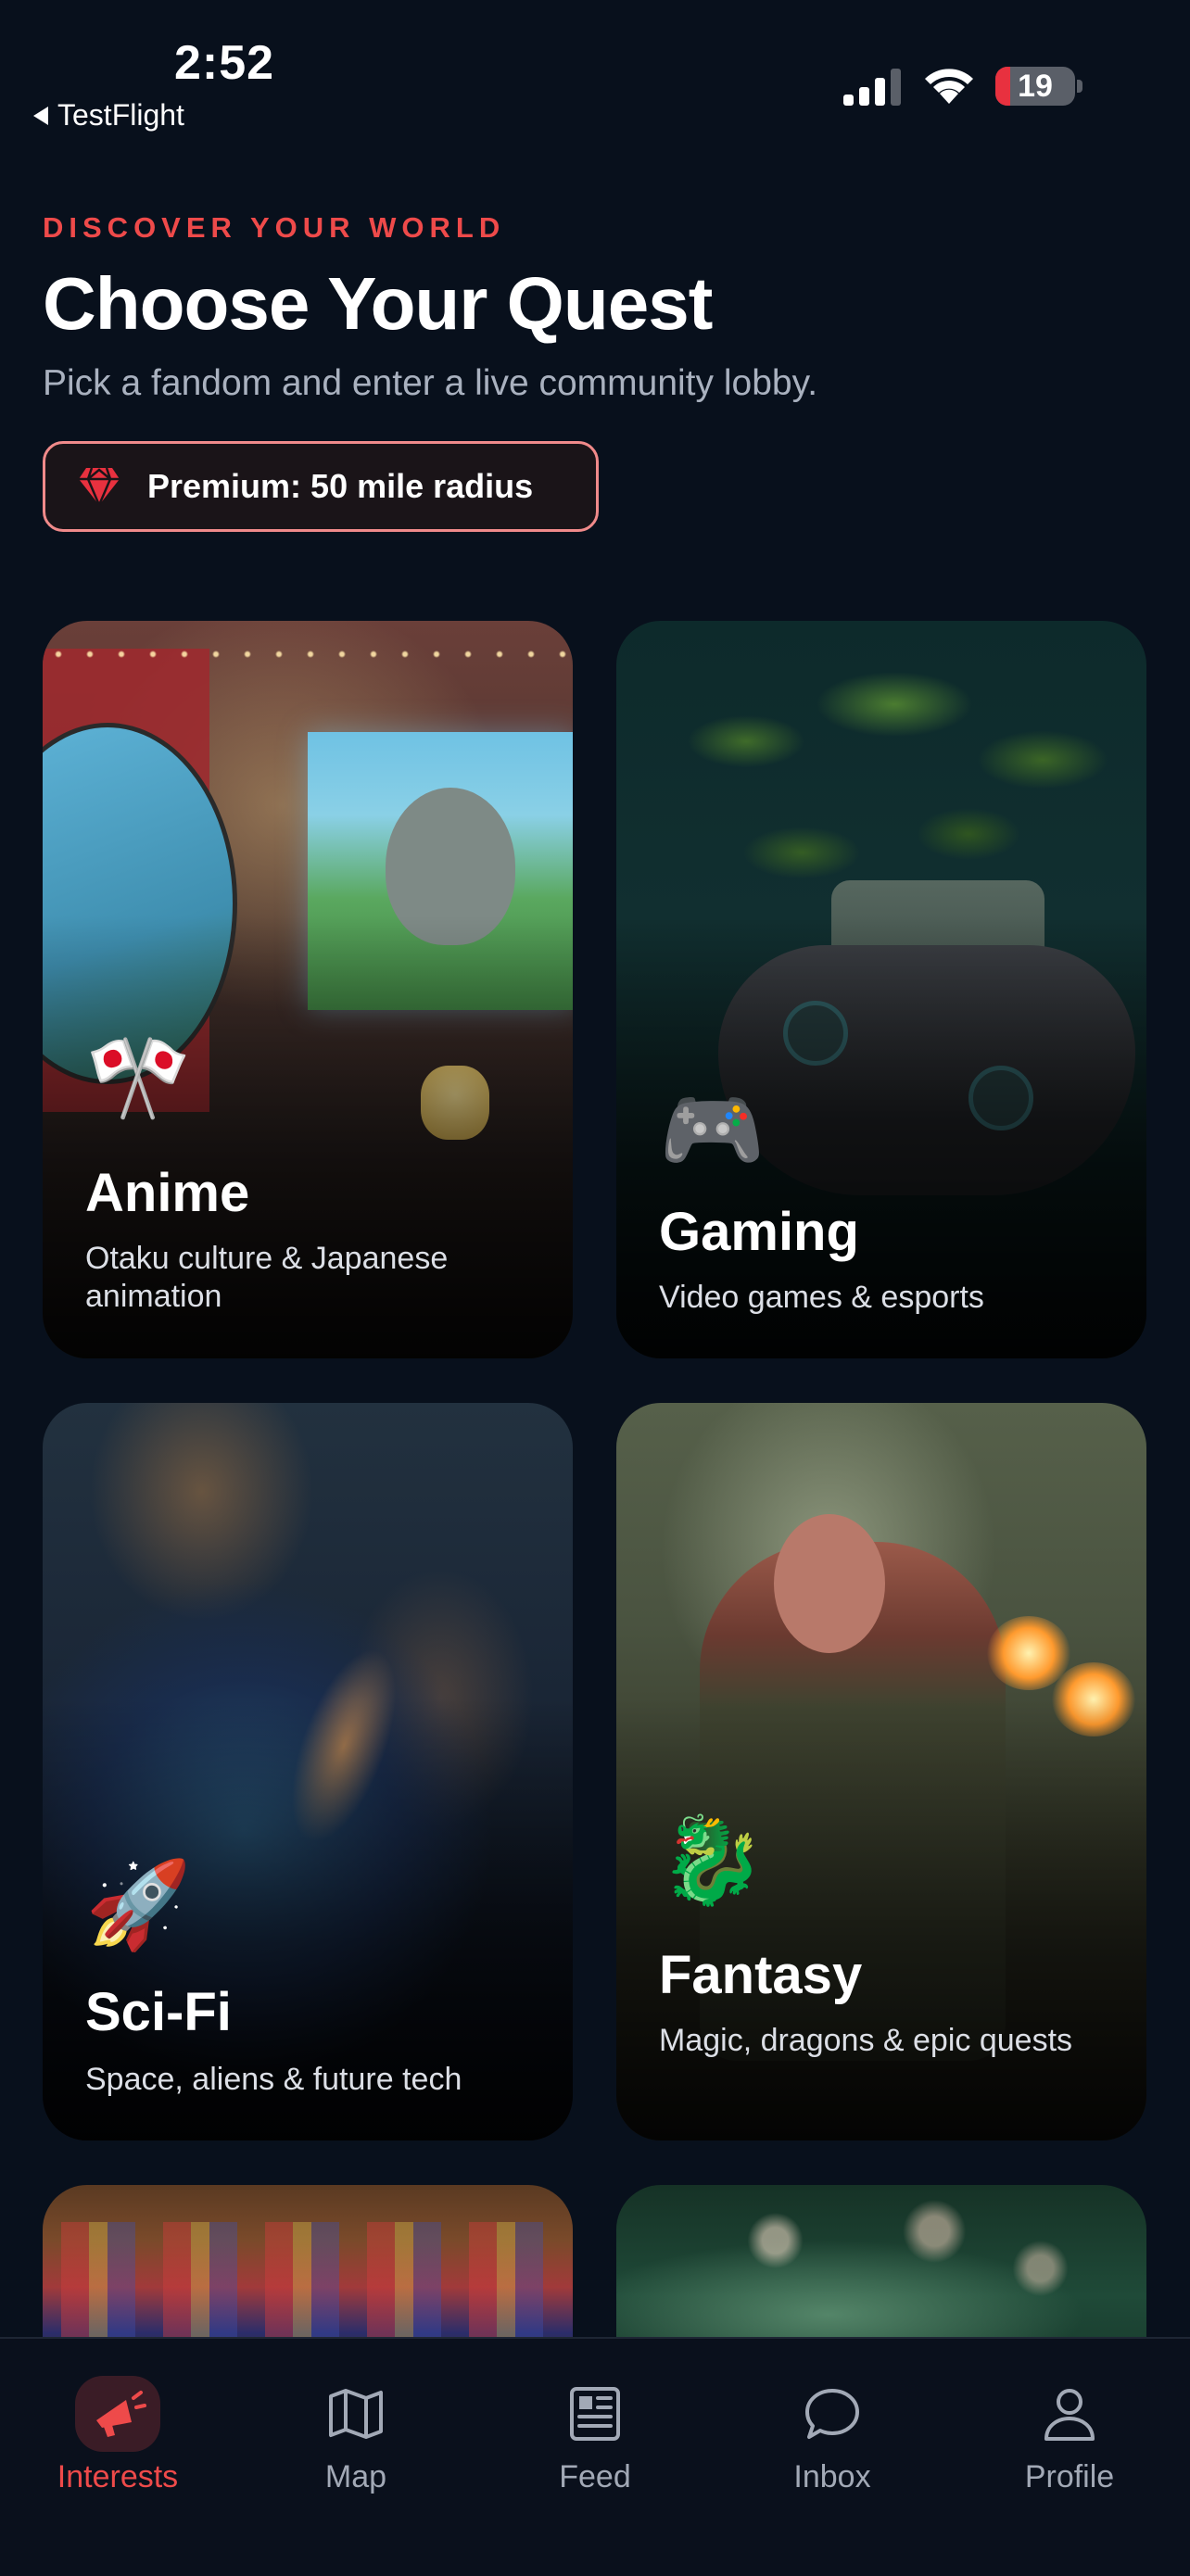 This screenshot has height=2576, width=1190. I want to click on card-gradient-overlay, so click(881, 1919).